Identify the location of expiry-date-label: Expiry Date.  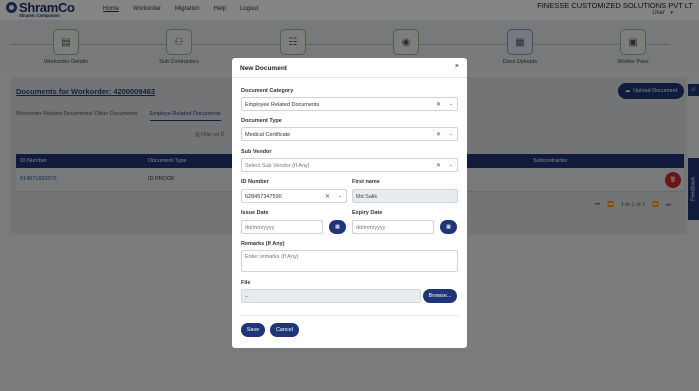
(367, 213).